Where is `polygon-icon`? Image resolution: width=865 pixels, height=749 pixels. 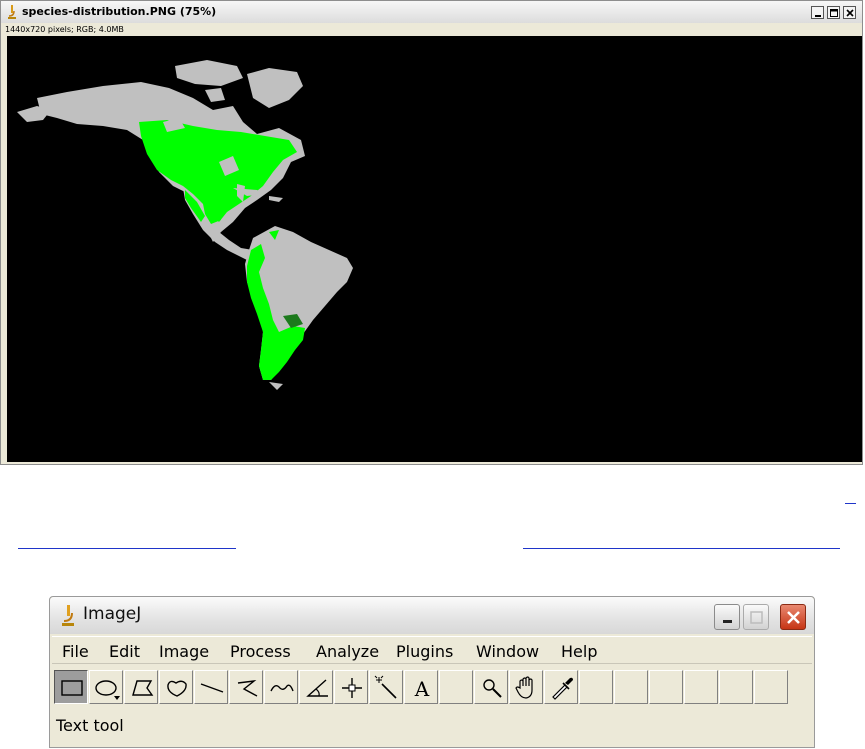
polygon-icon is located at coordinates (143, 688).